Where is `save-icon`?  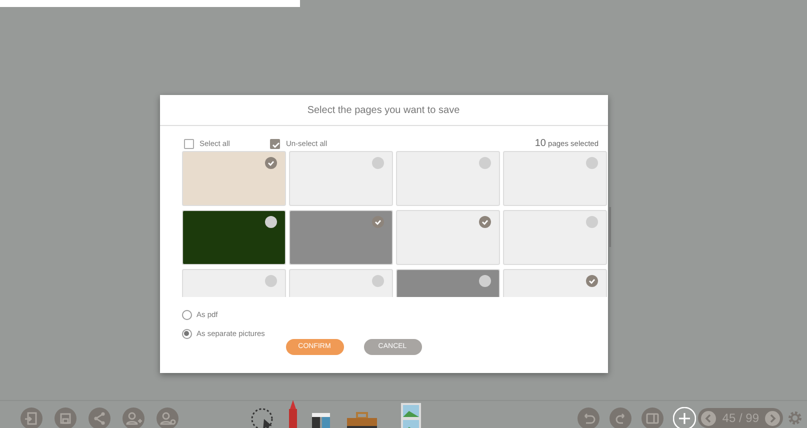
save-icon is located at coordinates (65, 417).